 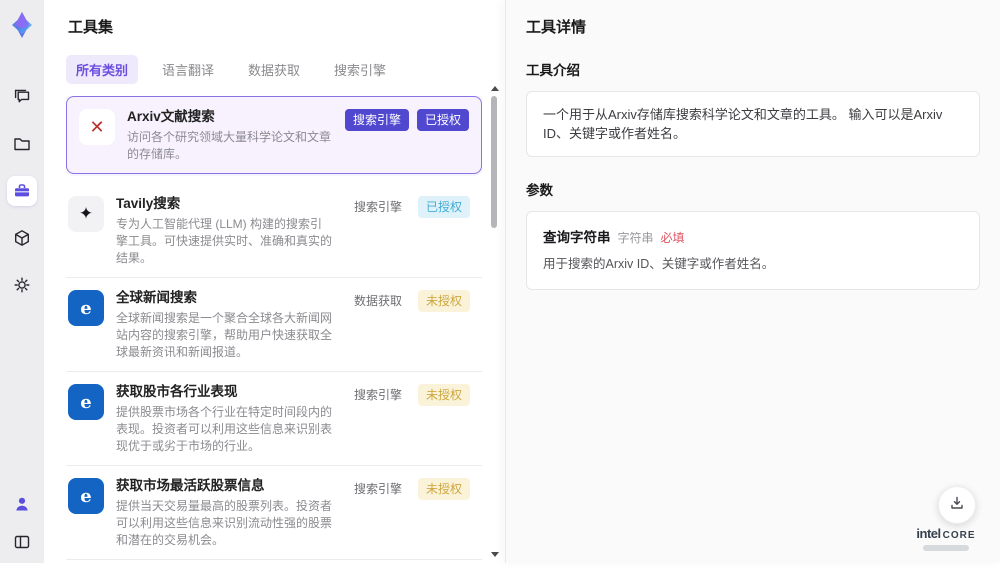 What do you see at coordinates (188, 69) in the screenshot?
I see `category-tab: 语言翻译` at bounding box center [188, 69].